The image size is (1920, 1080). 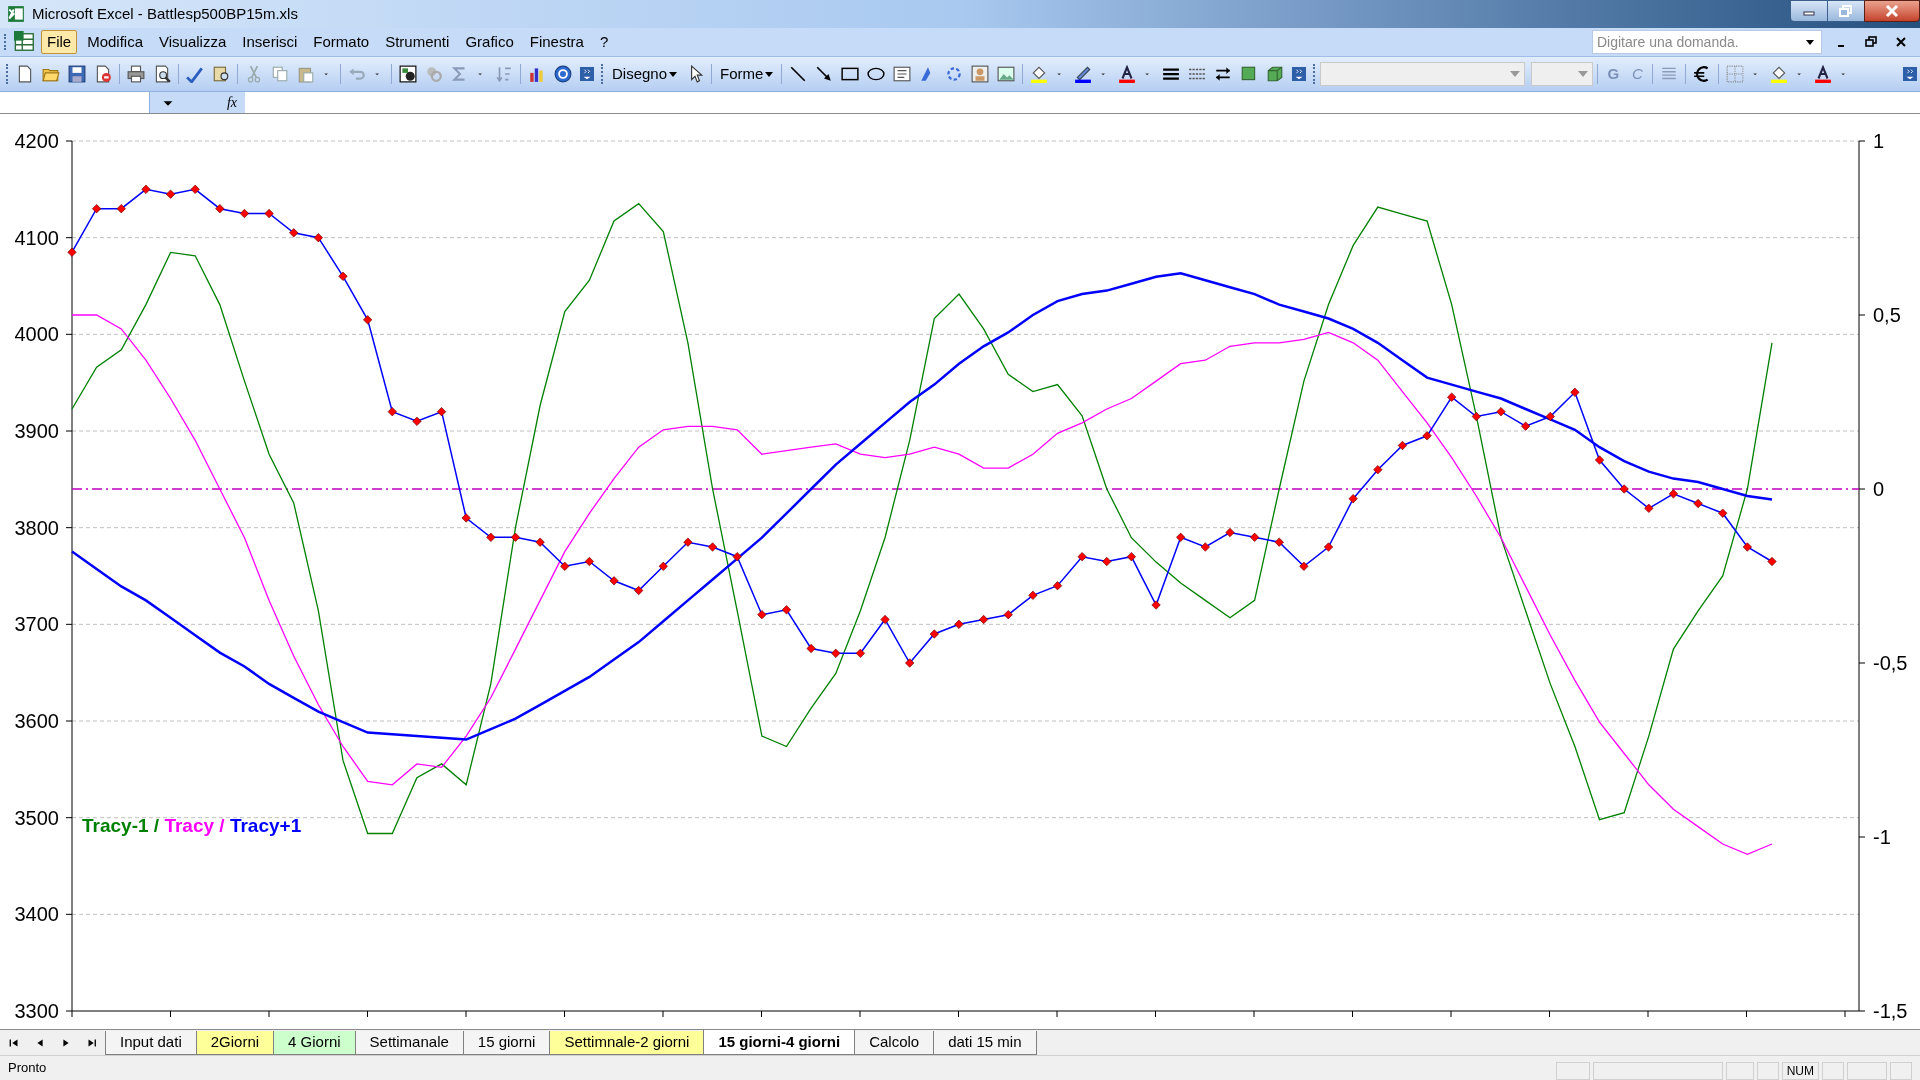 I want to click on axis-label: 3400, so click(x=36, y=914).